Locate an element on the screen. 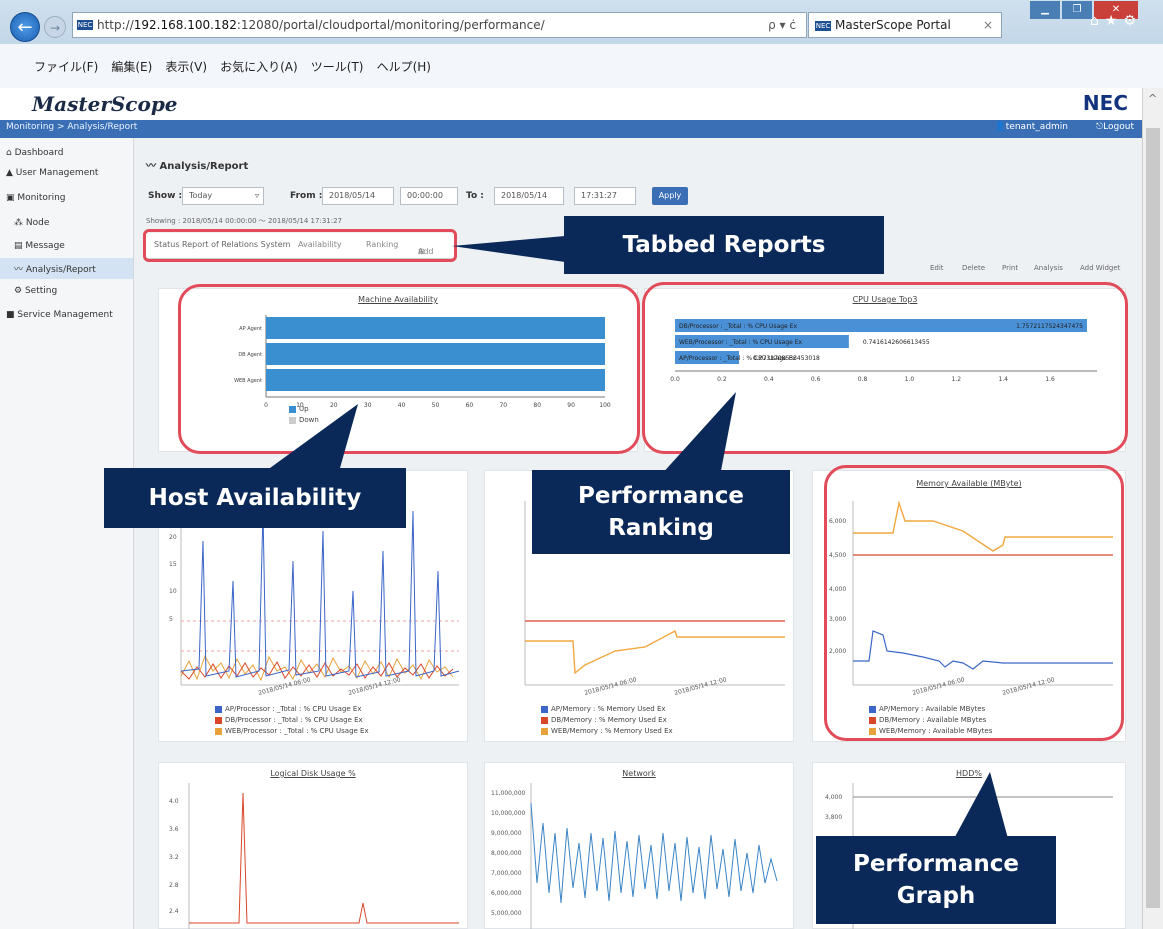  performance-ranking-callout: Performance Ranking is located at coordinates (661, 512).